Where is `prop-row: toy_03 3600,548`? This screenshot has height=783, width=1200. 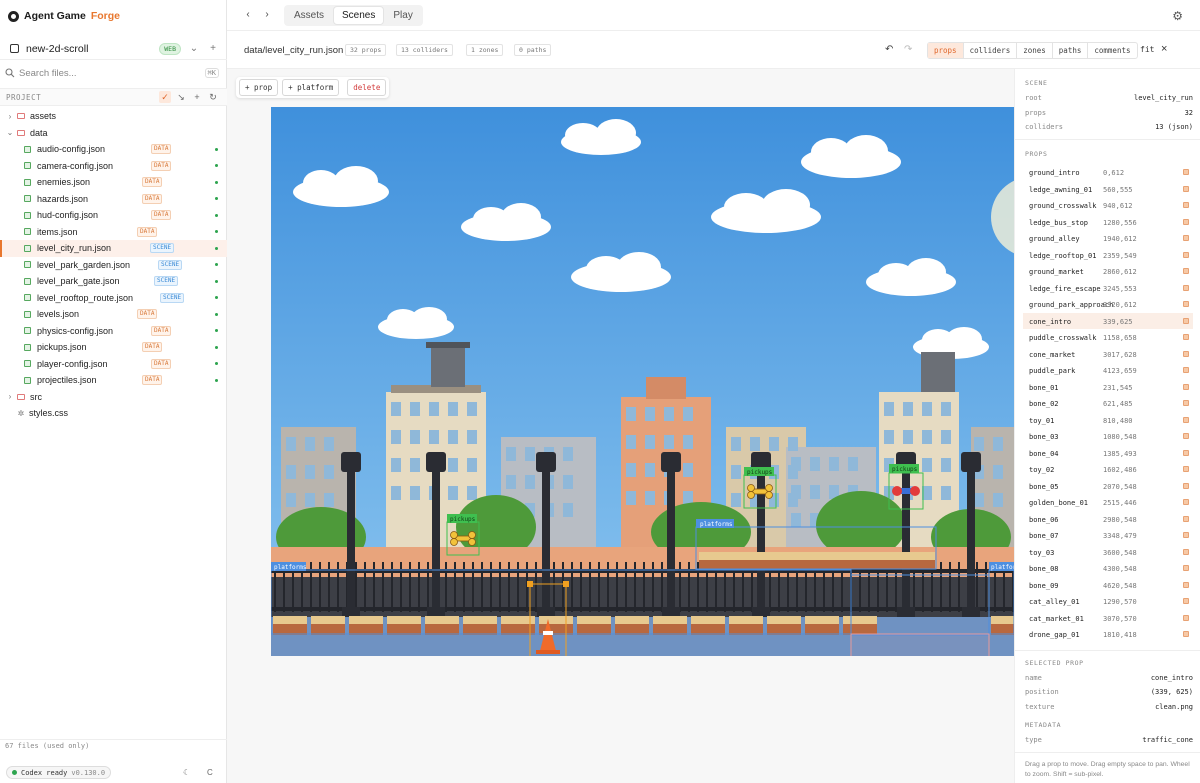
prop-row: toy_03 3600,548 is located at coordinates (1108, 552).